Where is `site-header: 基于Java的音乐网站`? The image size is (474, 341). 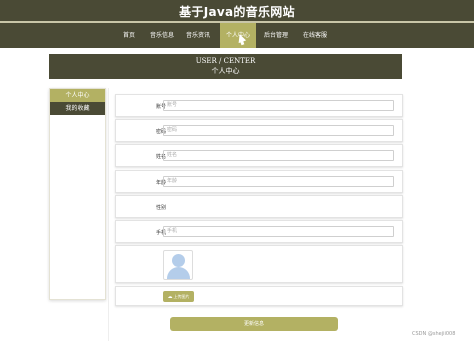
site-header: 基于Java的音乐网站 is located at coordinates (237, 10).